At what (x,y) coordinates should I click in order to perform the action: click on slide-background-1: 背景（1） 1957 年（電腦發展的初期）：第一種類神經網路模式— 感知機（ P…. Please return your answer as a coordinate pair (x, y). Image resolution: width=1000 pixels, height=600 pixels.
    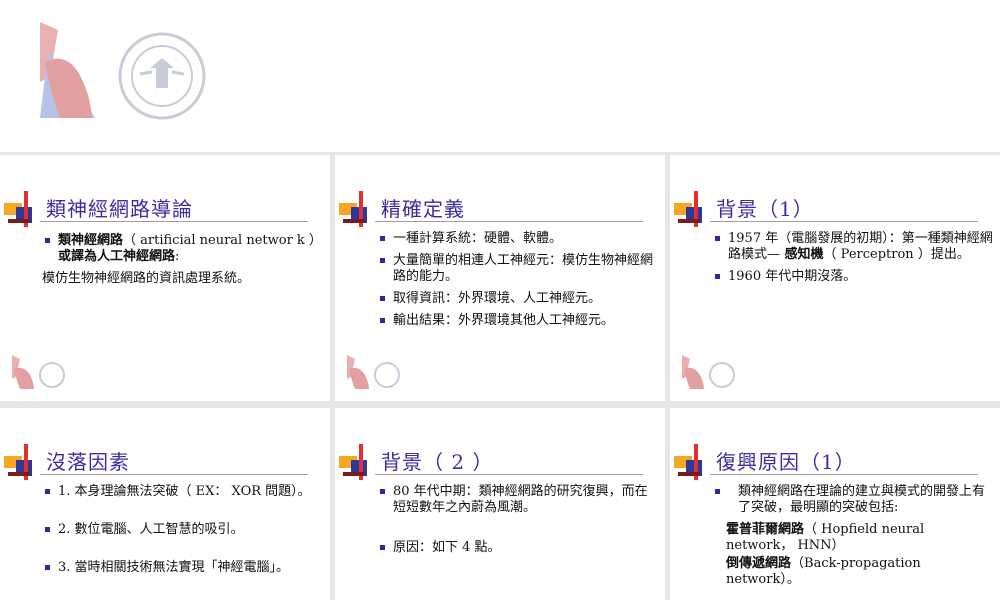
    Looking at the image, I should click on (835, 278).